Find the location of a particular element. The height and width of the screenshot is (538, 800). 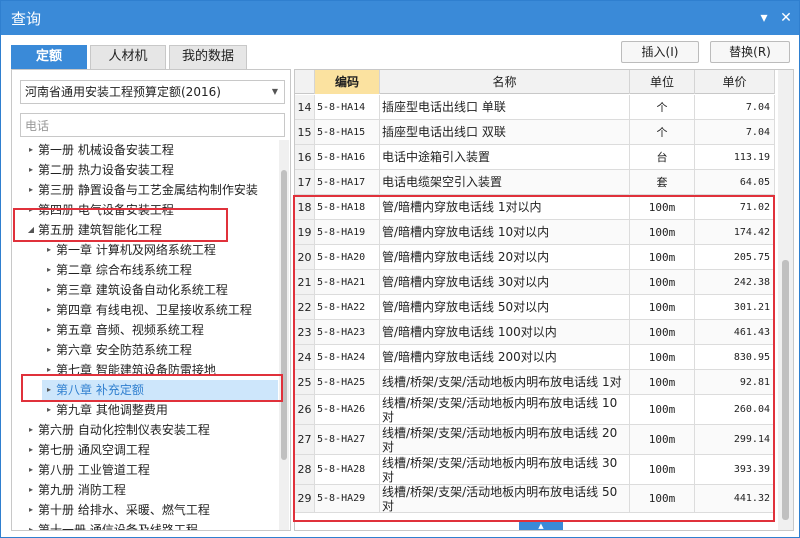

header-name: 名称 is located at coordinates (505, 82).